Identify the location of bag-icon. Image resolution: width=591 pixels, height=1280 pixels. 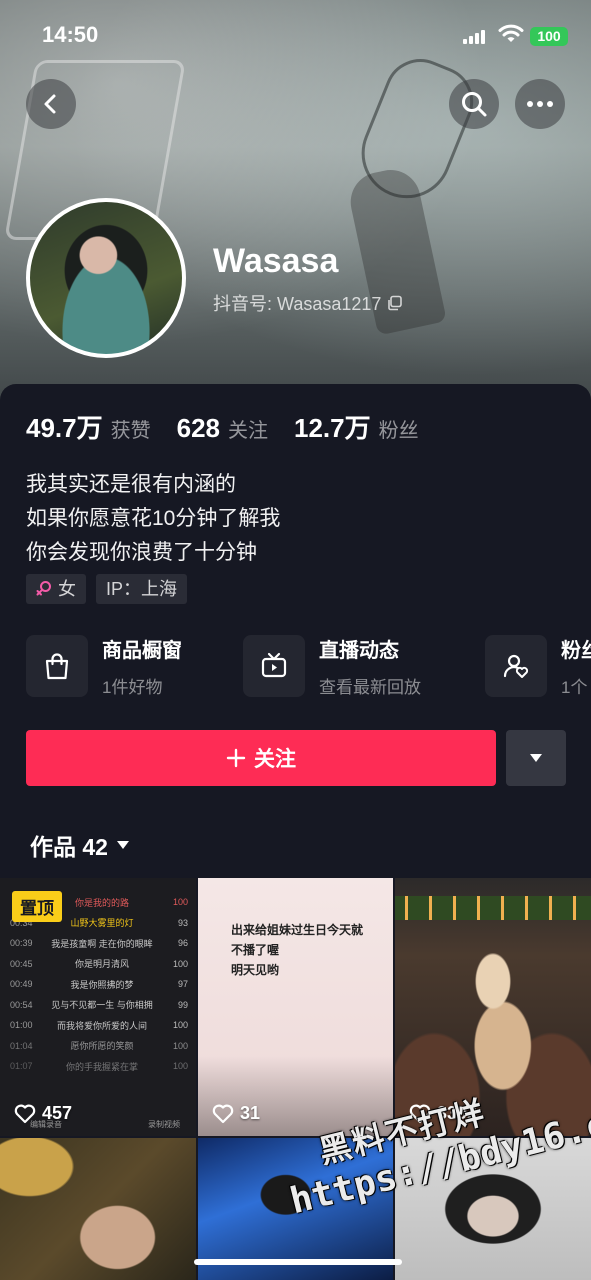
(57, 666).